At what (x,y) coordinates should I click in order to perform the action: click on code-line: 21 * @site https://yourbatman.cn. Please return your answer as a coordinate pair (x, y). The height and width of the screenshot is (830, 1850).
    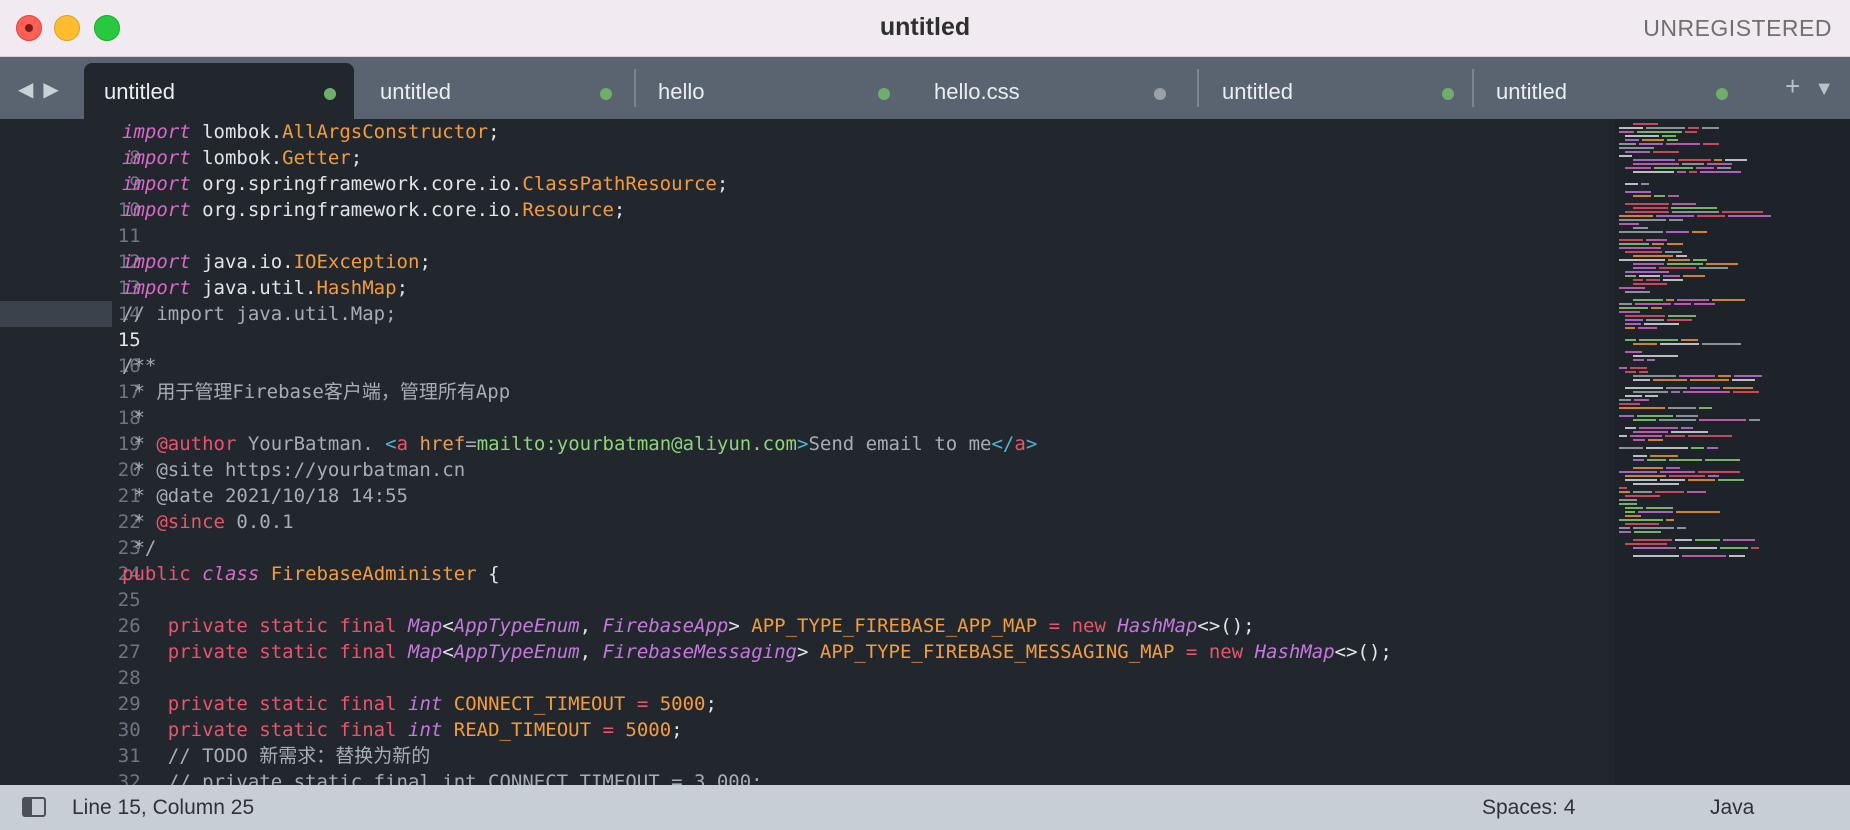
    Looking at the image, I should click on (232, 482).